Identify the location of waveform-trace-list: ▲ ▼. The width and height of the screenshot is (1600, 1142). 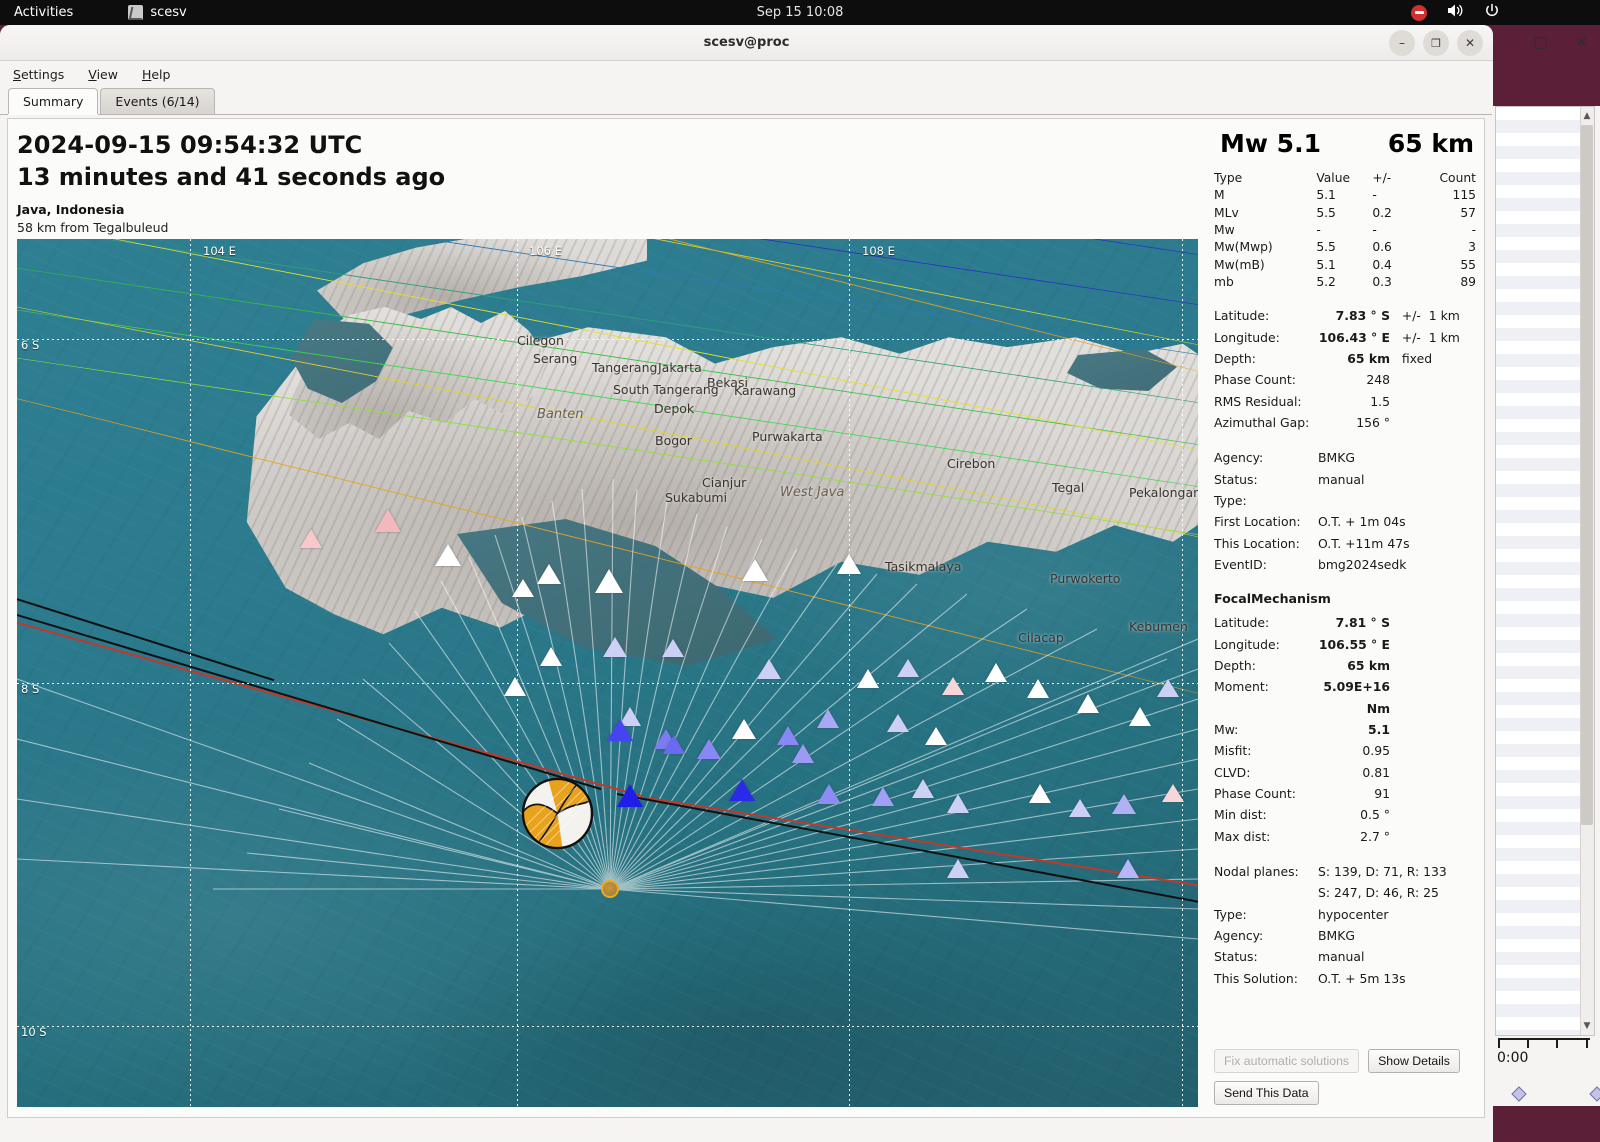
(1545, 571).